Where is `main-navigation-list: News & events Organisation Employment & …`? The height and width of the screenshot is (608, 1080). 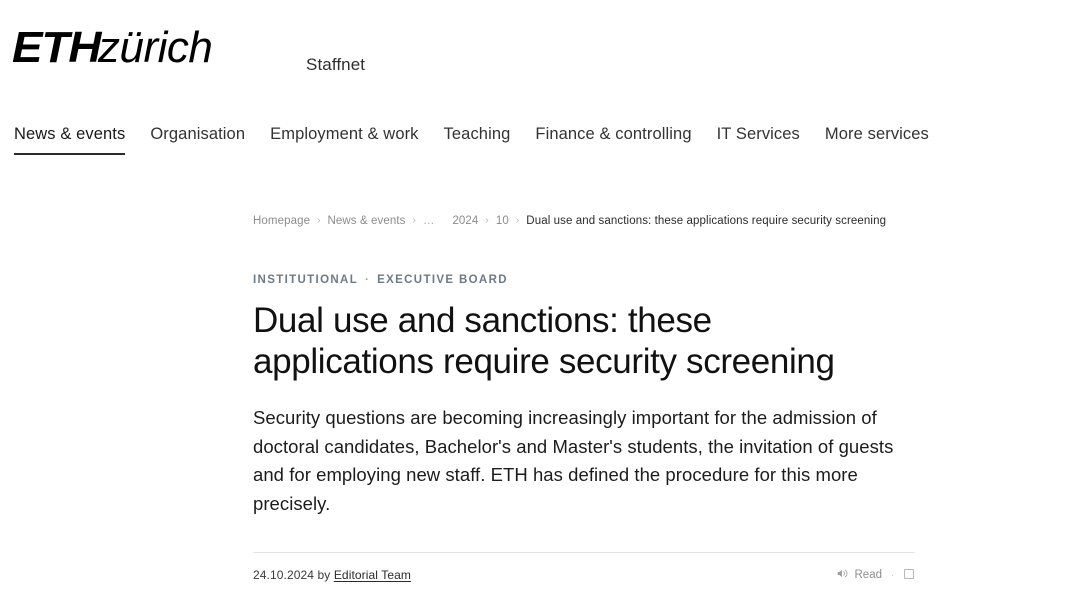
main-navigation-list: News & events Organisation Employment & … is located at coordinates (540, 140).